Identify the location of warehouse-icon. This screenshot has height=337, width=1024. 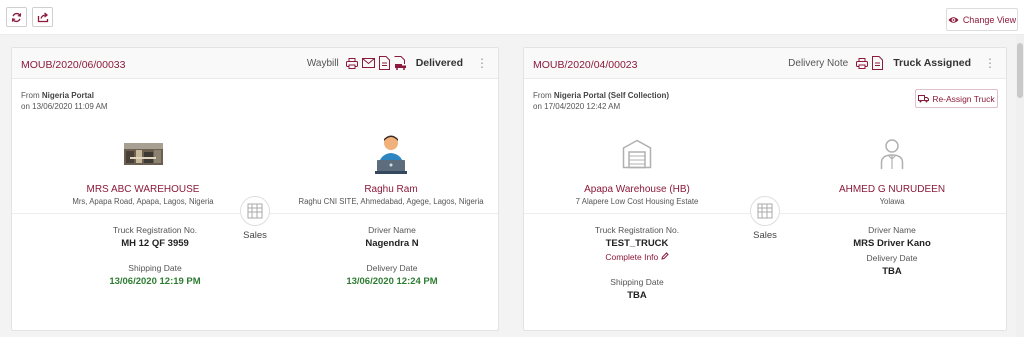
(637, 154).